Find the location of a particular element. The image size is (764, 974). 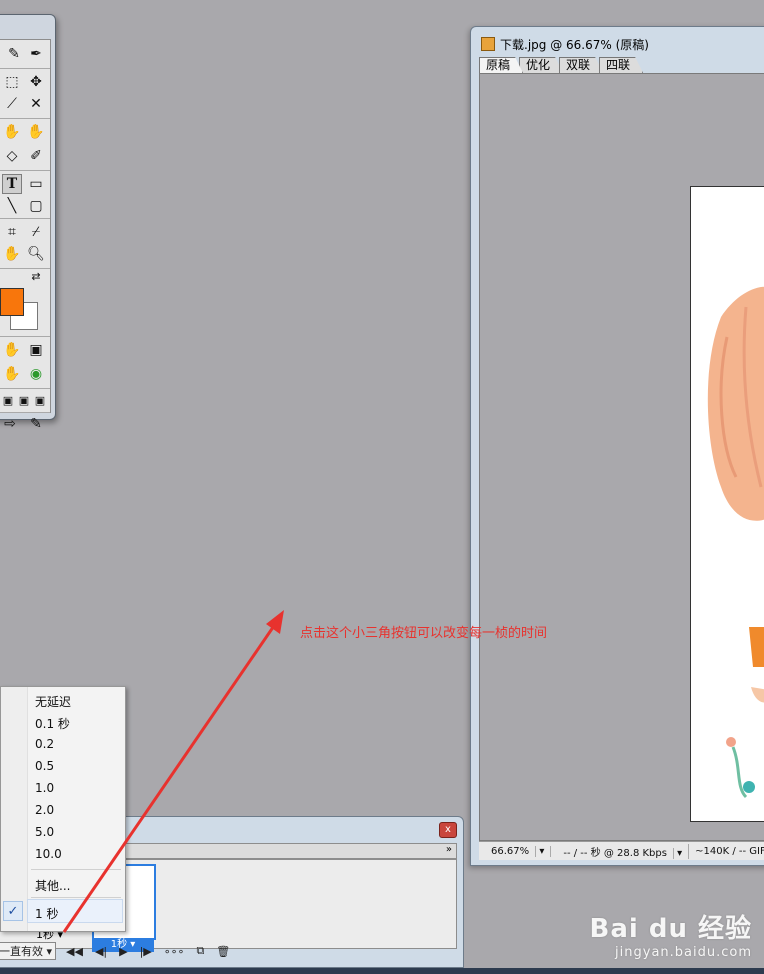

taskbar-edge is located at coordinates (382, 971).